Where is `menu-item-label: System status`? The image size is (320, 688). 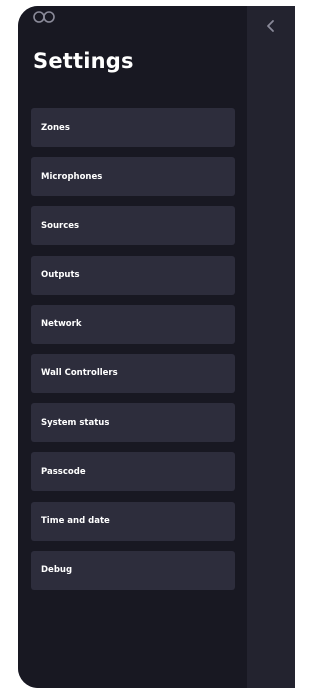
menu-item-label: System status is located at coordinates (75, 422).